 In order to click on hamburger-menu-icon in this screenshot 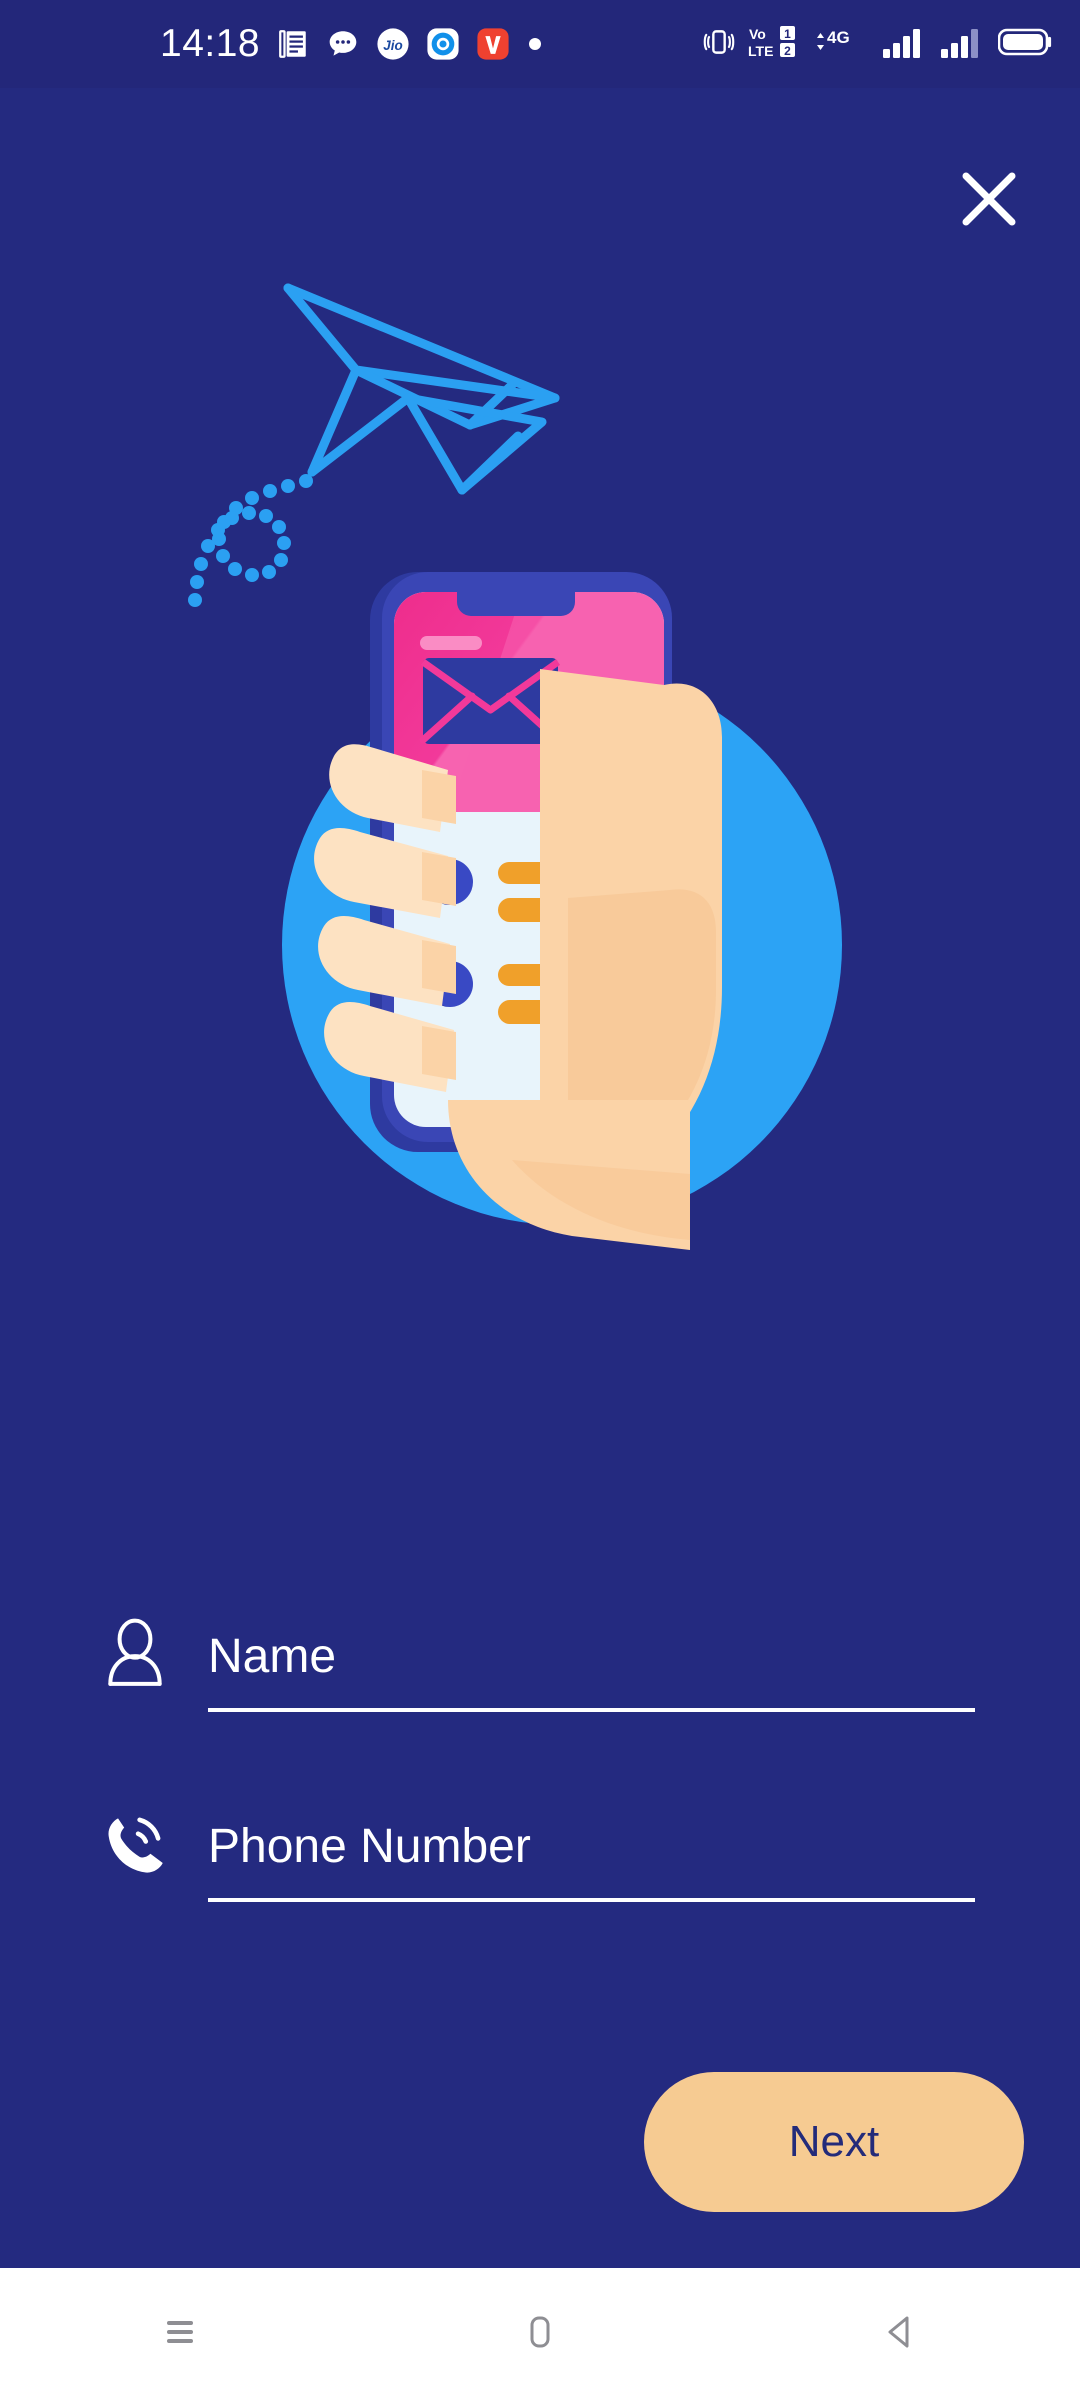, I will do `click(180, 2334)`.